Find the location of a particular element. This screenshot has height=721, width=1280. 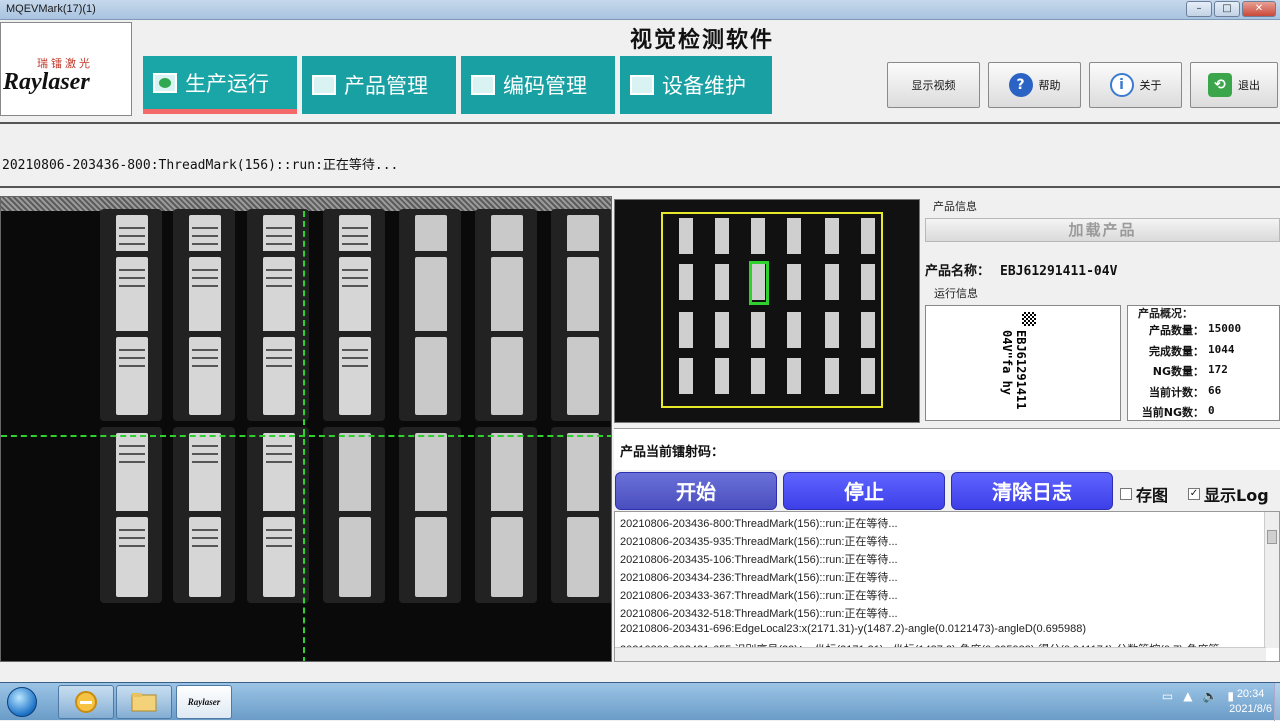

start-button: 开始 is located at coordinates (696, 491).